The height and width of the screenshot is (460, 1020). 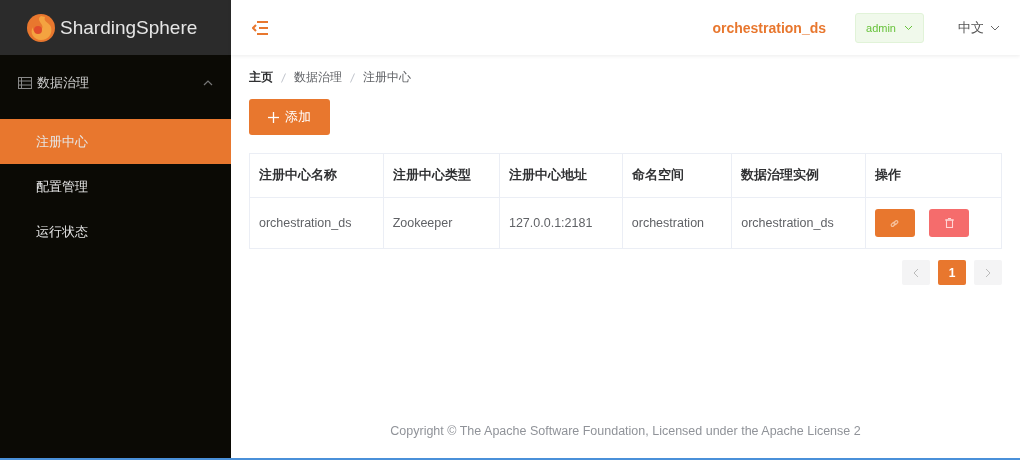 I want to click on table-cell: Zookeeper, so click(x=441, y=223).